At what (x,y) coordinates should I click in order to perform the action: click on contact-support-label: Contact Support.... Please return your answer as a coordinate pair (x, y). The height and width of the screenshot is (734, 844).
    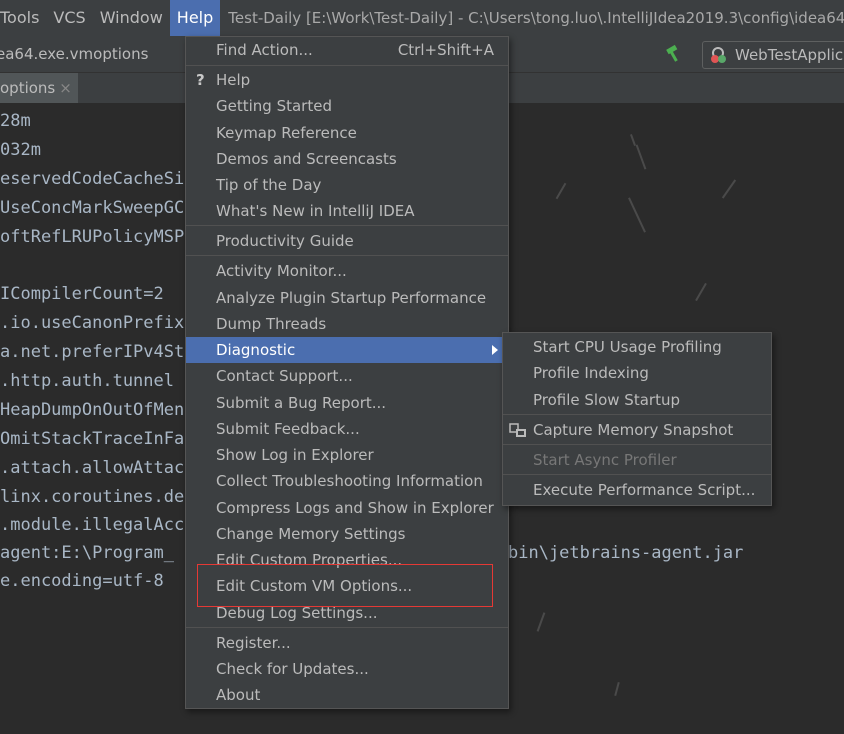
    Looking at the image, I should click on (284, 376).